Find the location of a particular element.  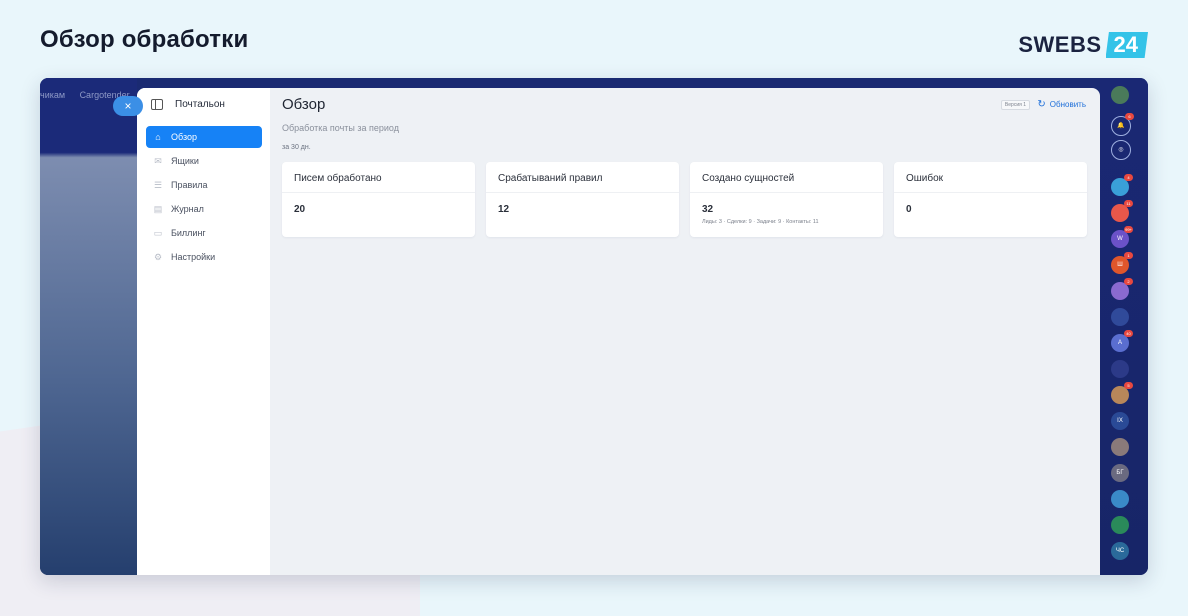

sidebar-item-journal: ▤ Журнал is located at coordinates (204, 209).